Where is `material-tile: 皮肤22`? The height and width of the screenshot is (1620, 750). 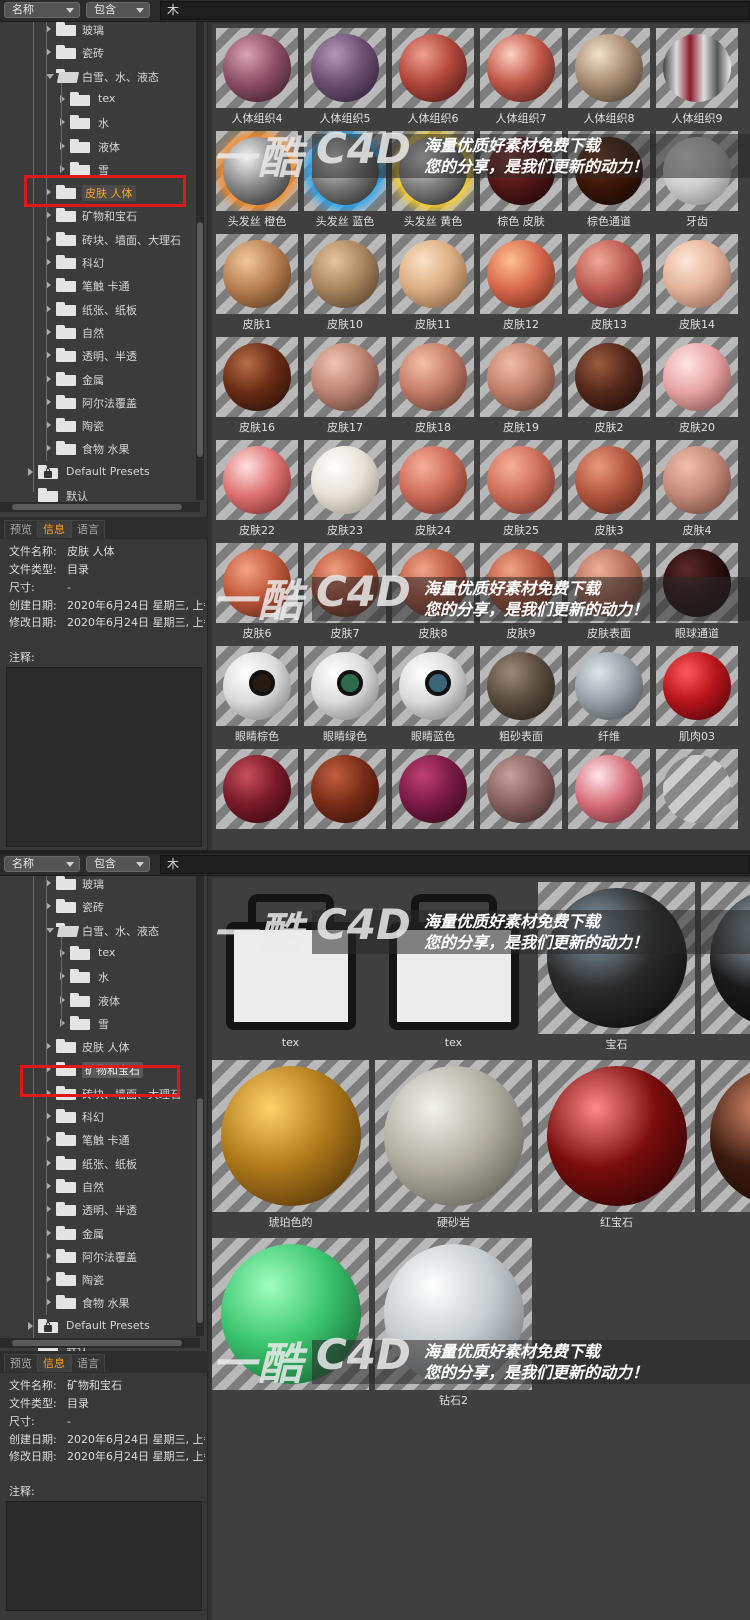 material-tile: 皮肤22 is located at coordinates (257, 489).